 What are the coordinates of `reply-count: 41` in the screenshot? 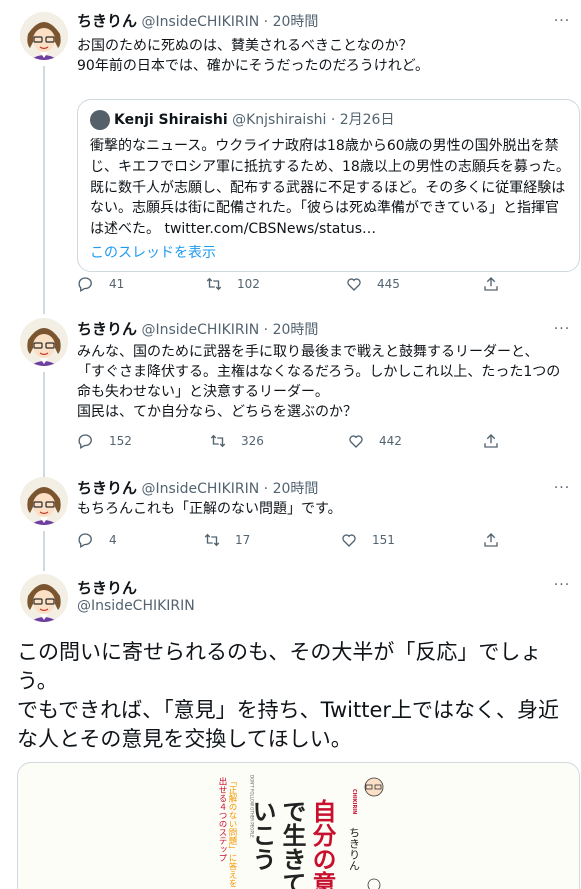 It's located at (117, 284).